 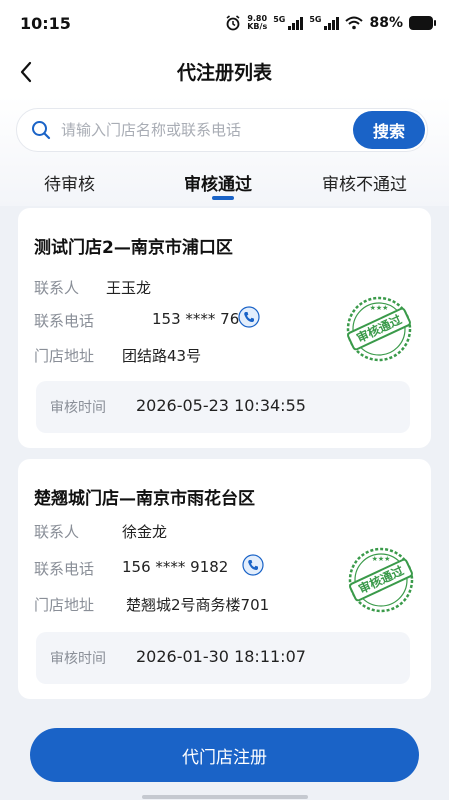 What do you see at coordinates (422, 23) in the screenshot?
I see `battery-icon` at bounding box center [422, 23].